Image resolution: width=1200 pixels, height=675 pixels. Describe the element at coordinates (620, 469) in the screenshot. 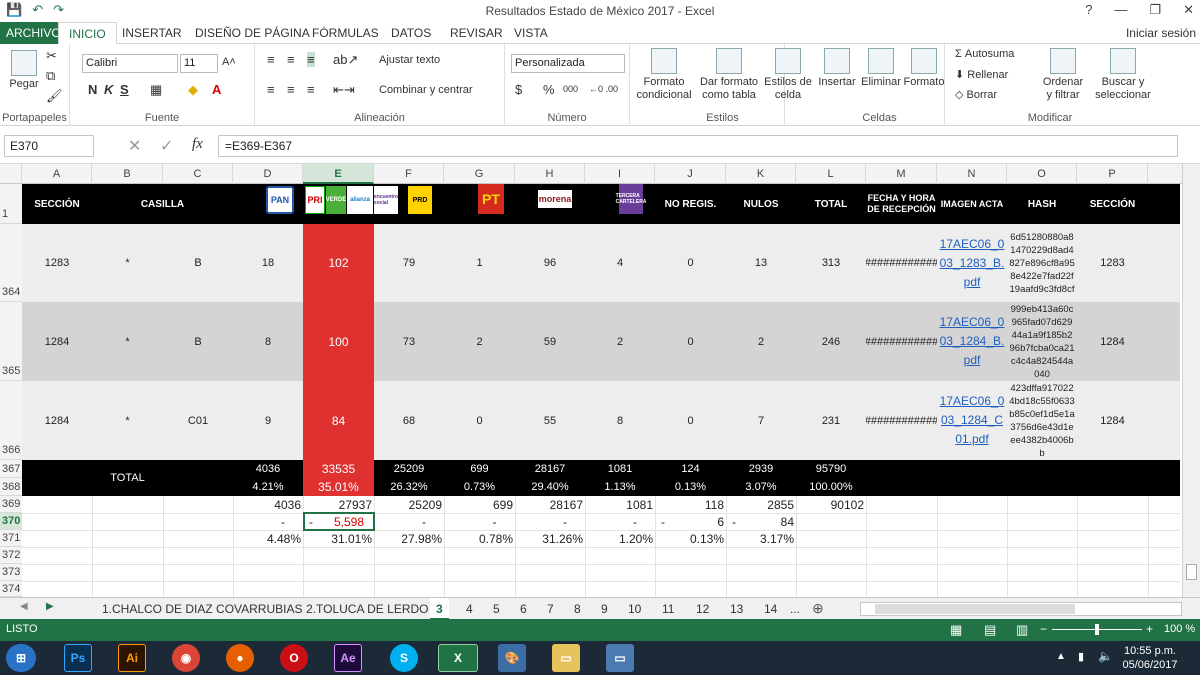

I see `total-value: 1081` at that location.